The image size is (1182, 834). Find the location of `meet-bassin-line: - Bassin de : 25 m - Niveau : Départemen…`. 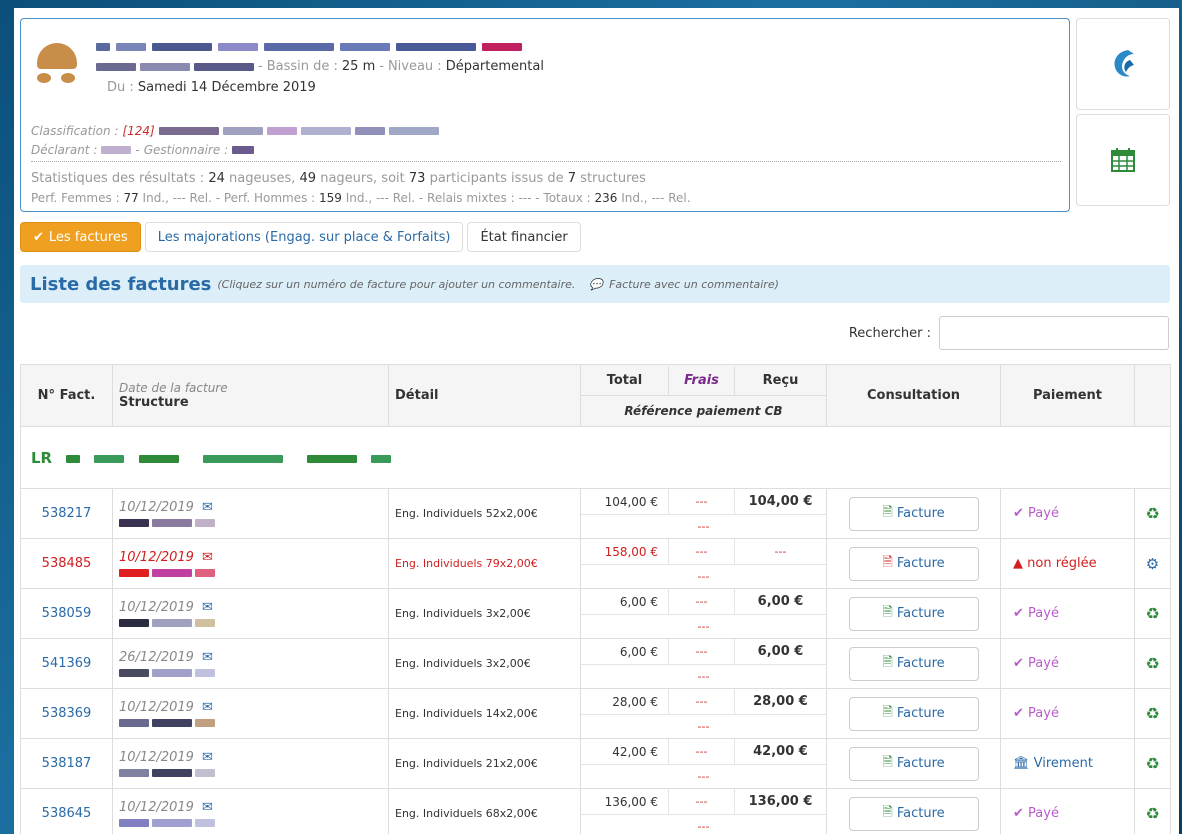

meet-bassin-line: - Bassin de : 25 m - Niveau : Départemen… is located at coordinates (320, 66).